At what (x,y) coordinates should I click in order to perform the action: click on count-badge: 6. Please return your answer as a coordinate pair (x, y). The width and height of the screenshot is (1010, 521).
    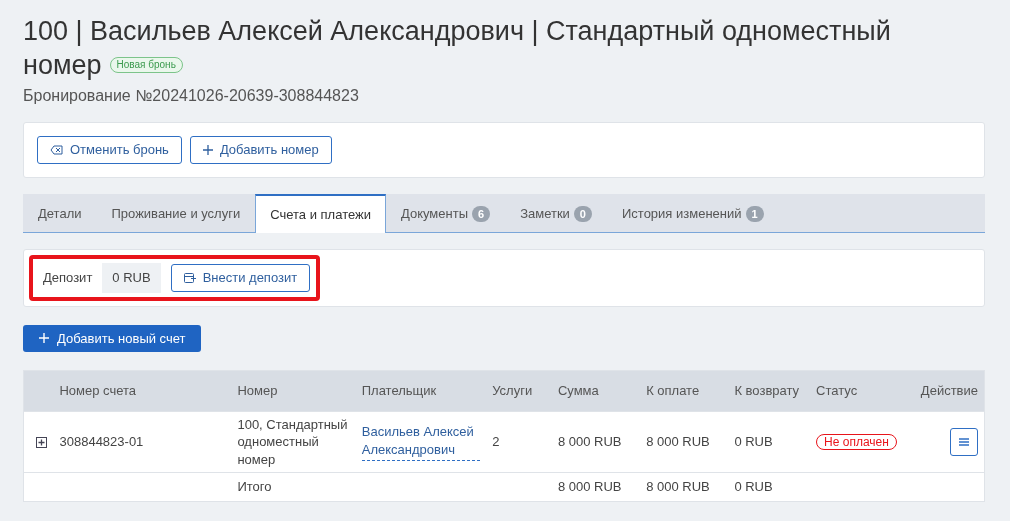
    Looking at the image, I should click on (481, 213).